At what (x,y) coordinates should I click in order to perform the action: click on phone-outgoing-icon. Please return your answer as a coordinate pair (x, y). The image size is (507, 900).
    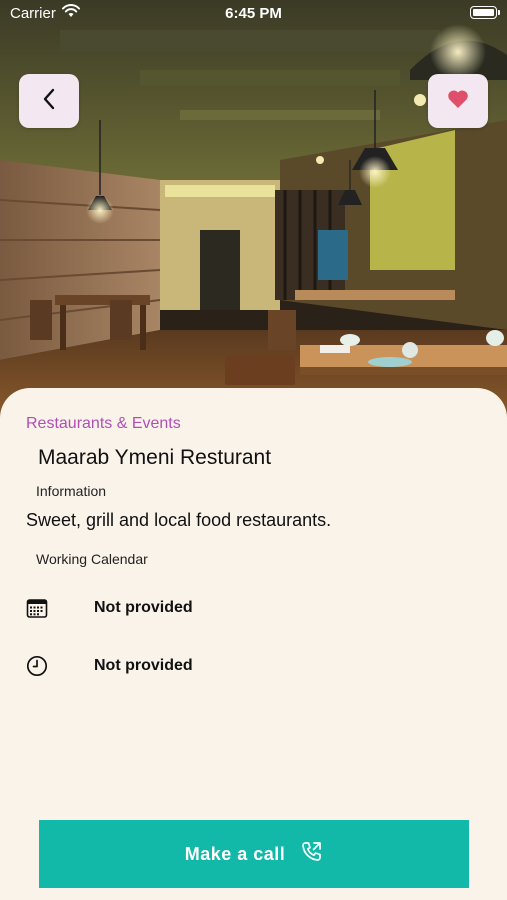
    Looking at the image, I should click on (311, 854).